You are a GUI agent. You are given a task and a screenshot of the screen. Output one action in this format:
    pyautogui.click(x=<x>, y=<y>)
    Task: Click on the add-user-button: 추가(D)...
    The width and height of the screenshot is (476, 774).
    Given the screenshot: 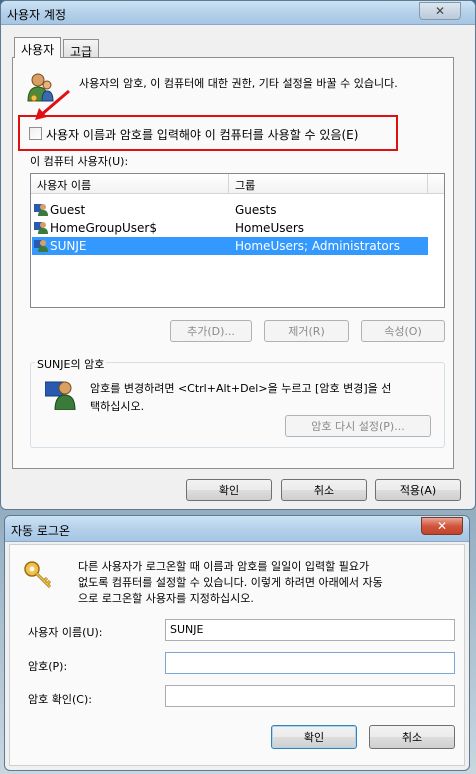 What is the action you would take?
    pyautogui.click(x=211, y=331)
    